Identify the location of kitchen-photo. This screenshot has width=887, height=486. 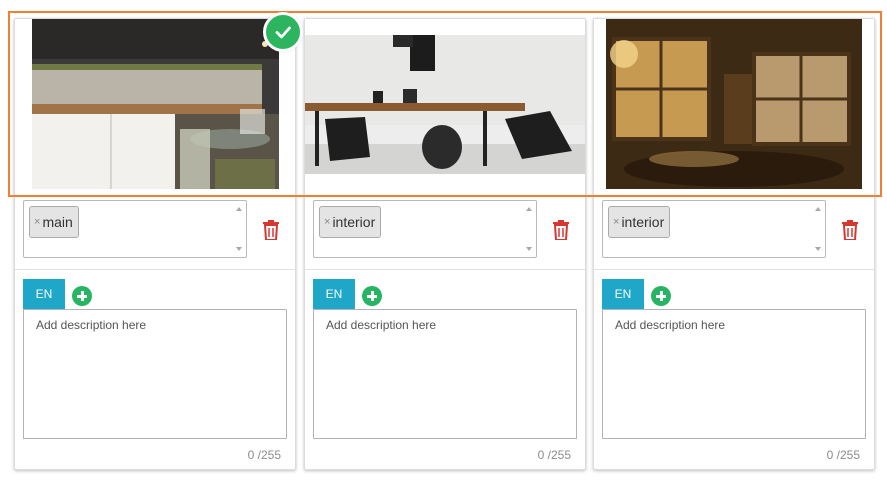
(155, 108).